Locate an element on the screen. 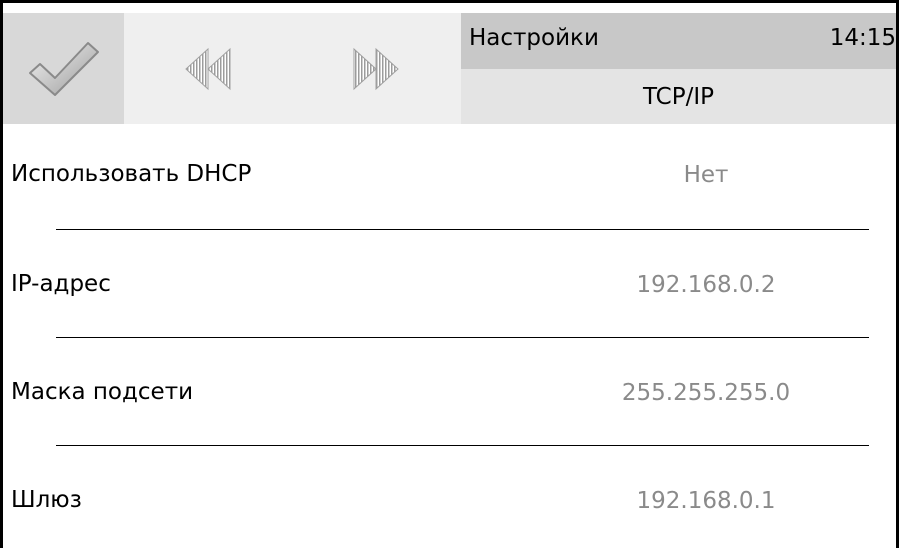 The height and width of the screenshot is (558, 899). next-button is located at coordinates (376, 68).